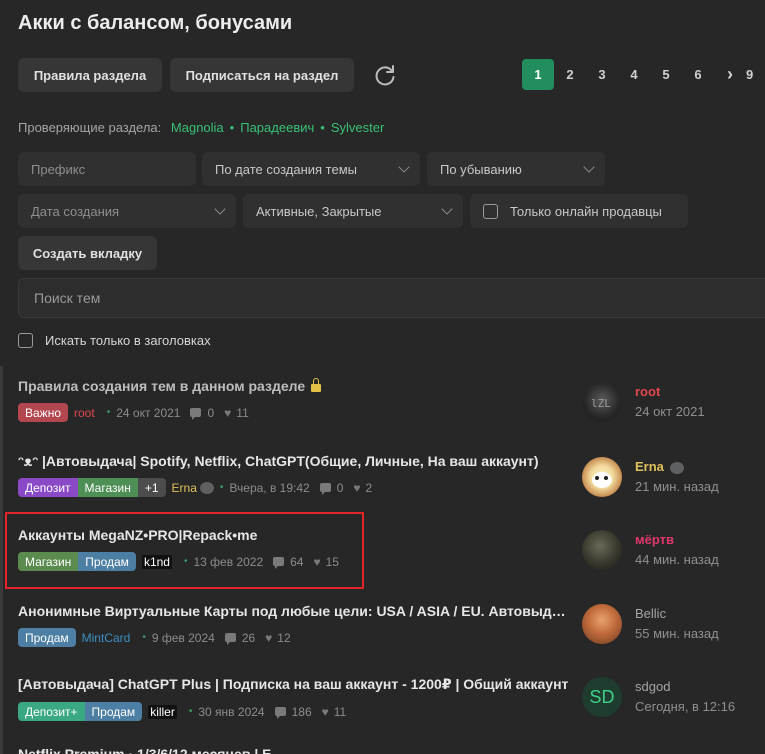 This screenshot has height=754, width=765. What do you see at coordinates (206, 487) in the screenshot?
I see `user-emoji-icon` at bounding box center [206, 487].